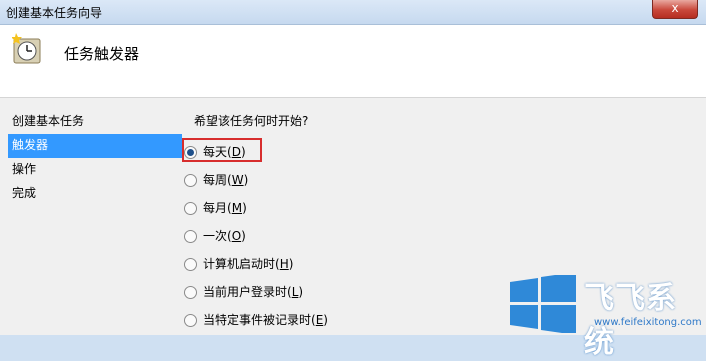 The image size is (706, 361). I want to click on close-button: x, so click(675, 9).